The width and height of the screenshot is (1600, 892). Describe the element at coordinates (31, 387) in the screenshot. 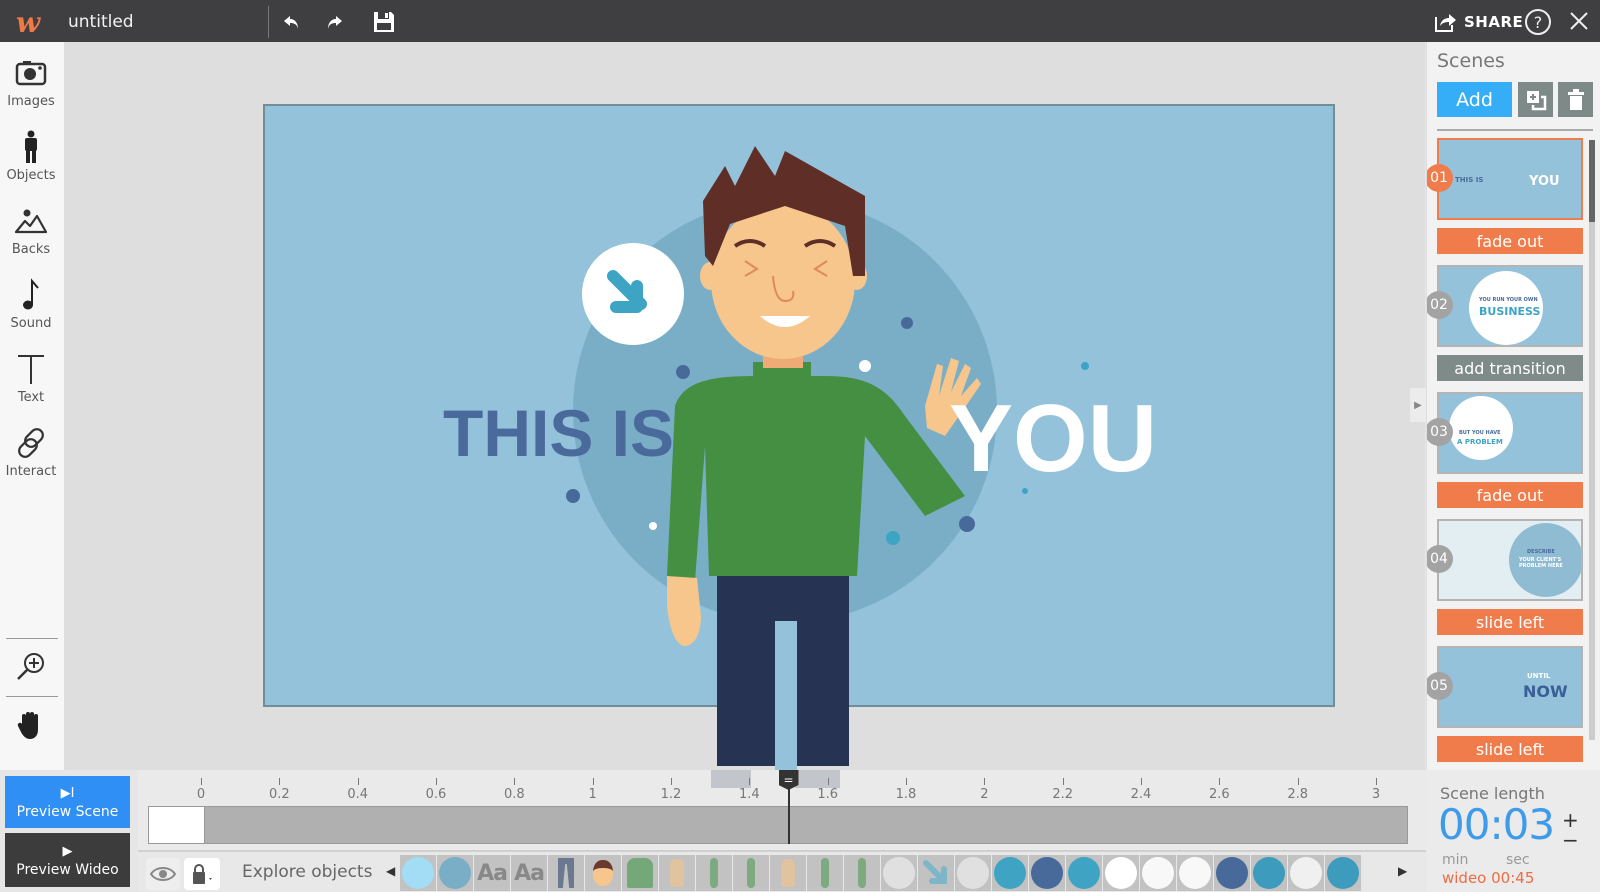

I see `tool-text: Text` at that location.